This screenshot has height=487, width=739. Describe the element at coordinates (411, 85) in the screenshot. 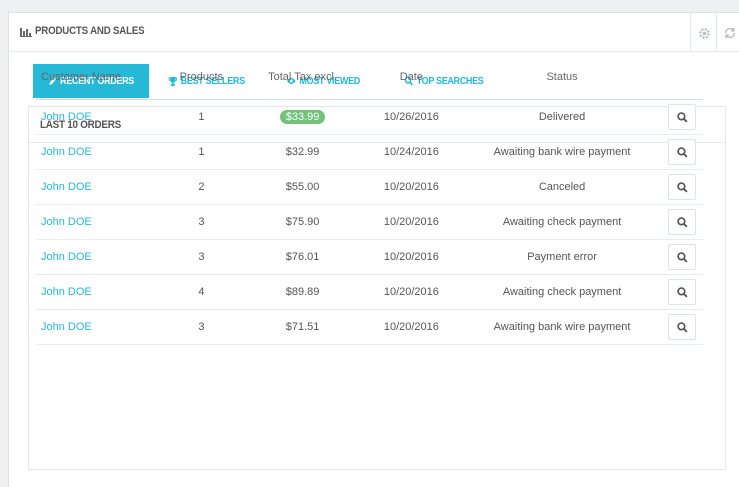

I see `column-header: Date` at that location.